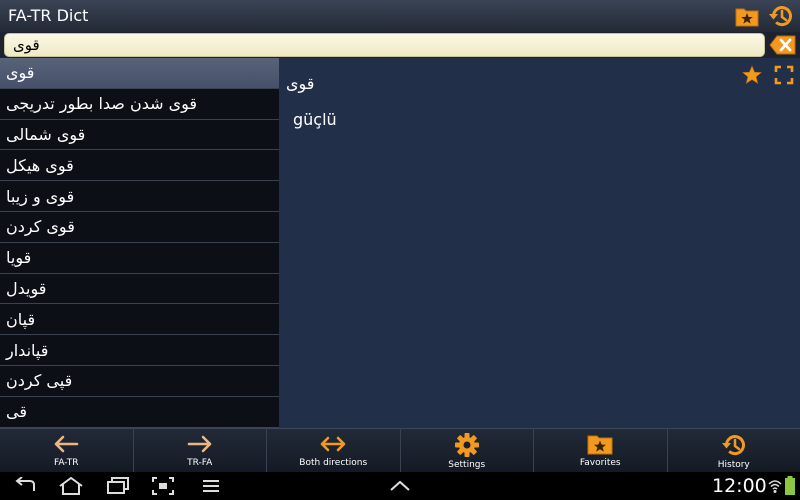  I want to click on fullscreen-button, so click(784, 75).